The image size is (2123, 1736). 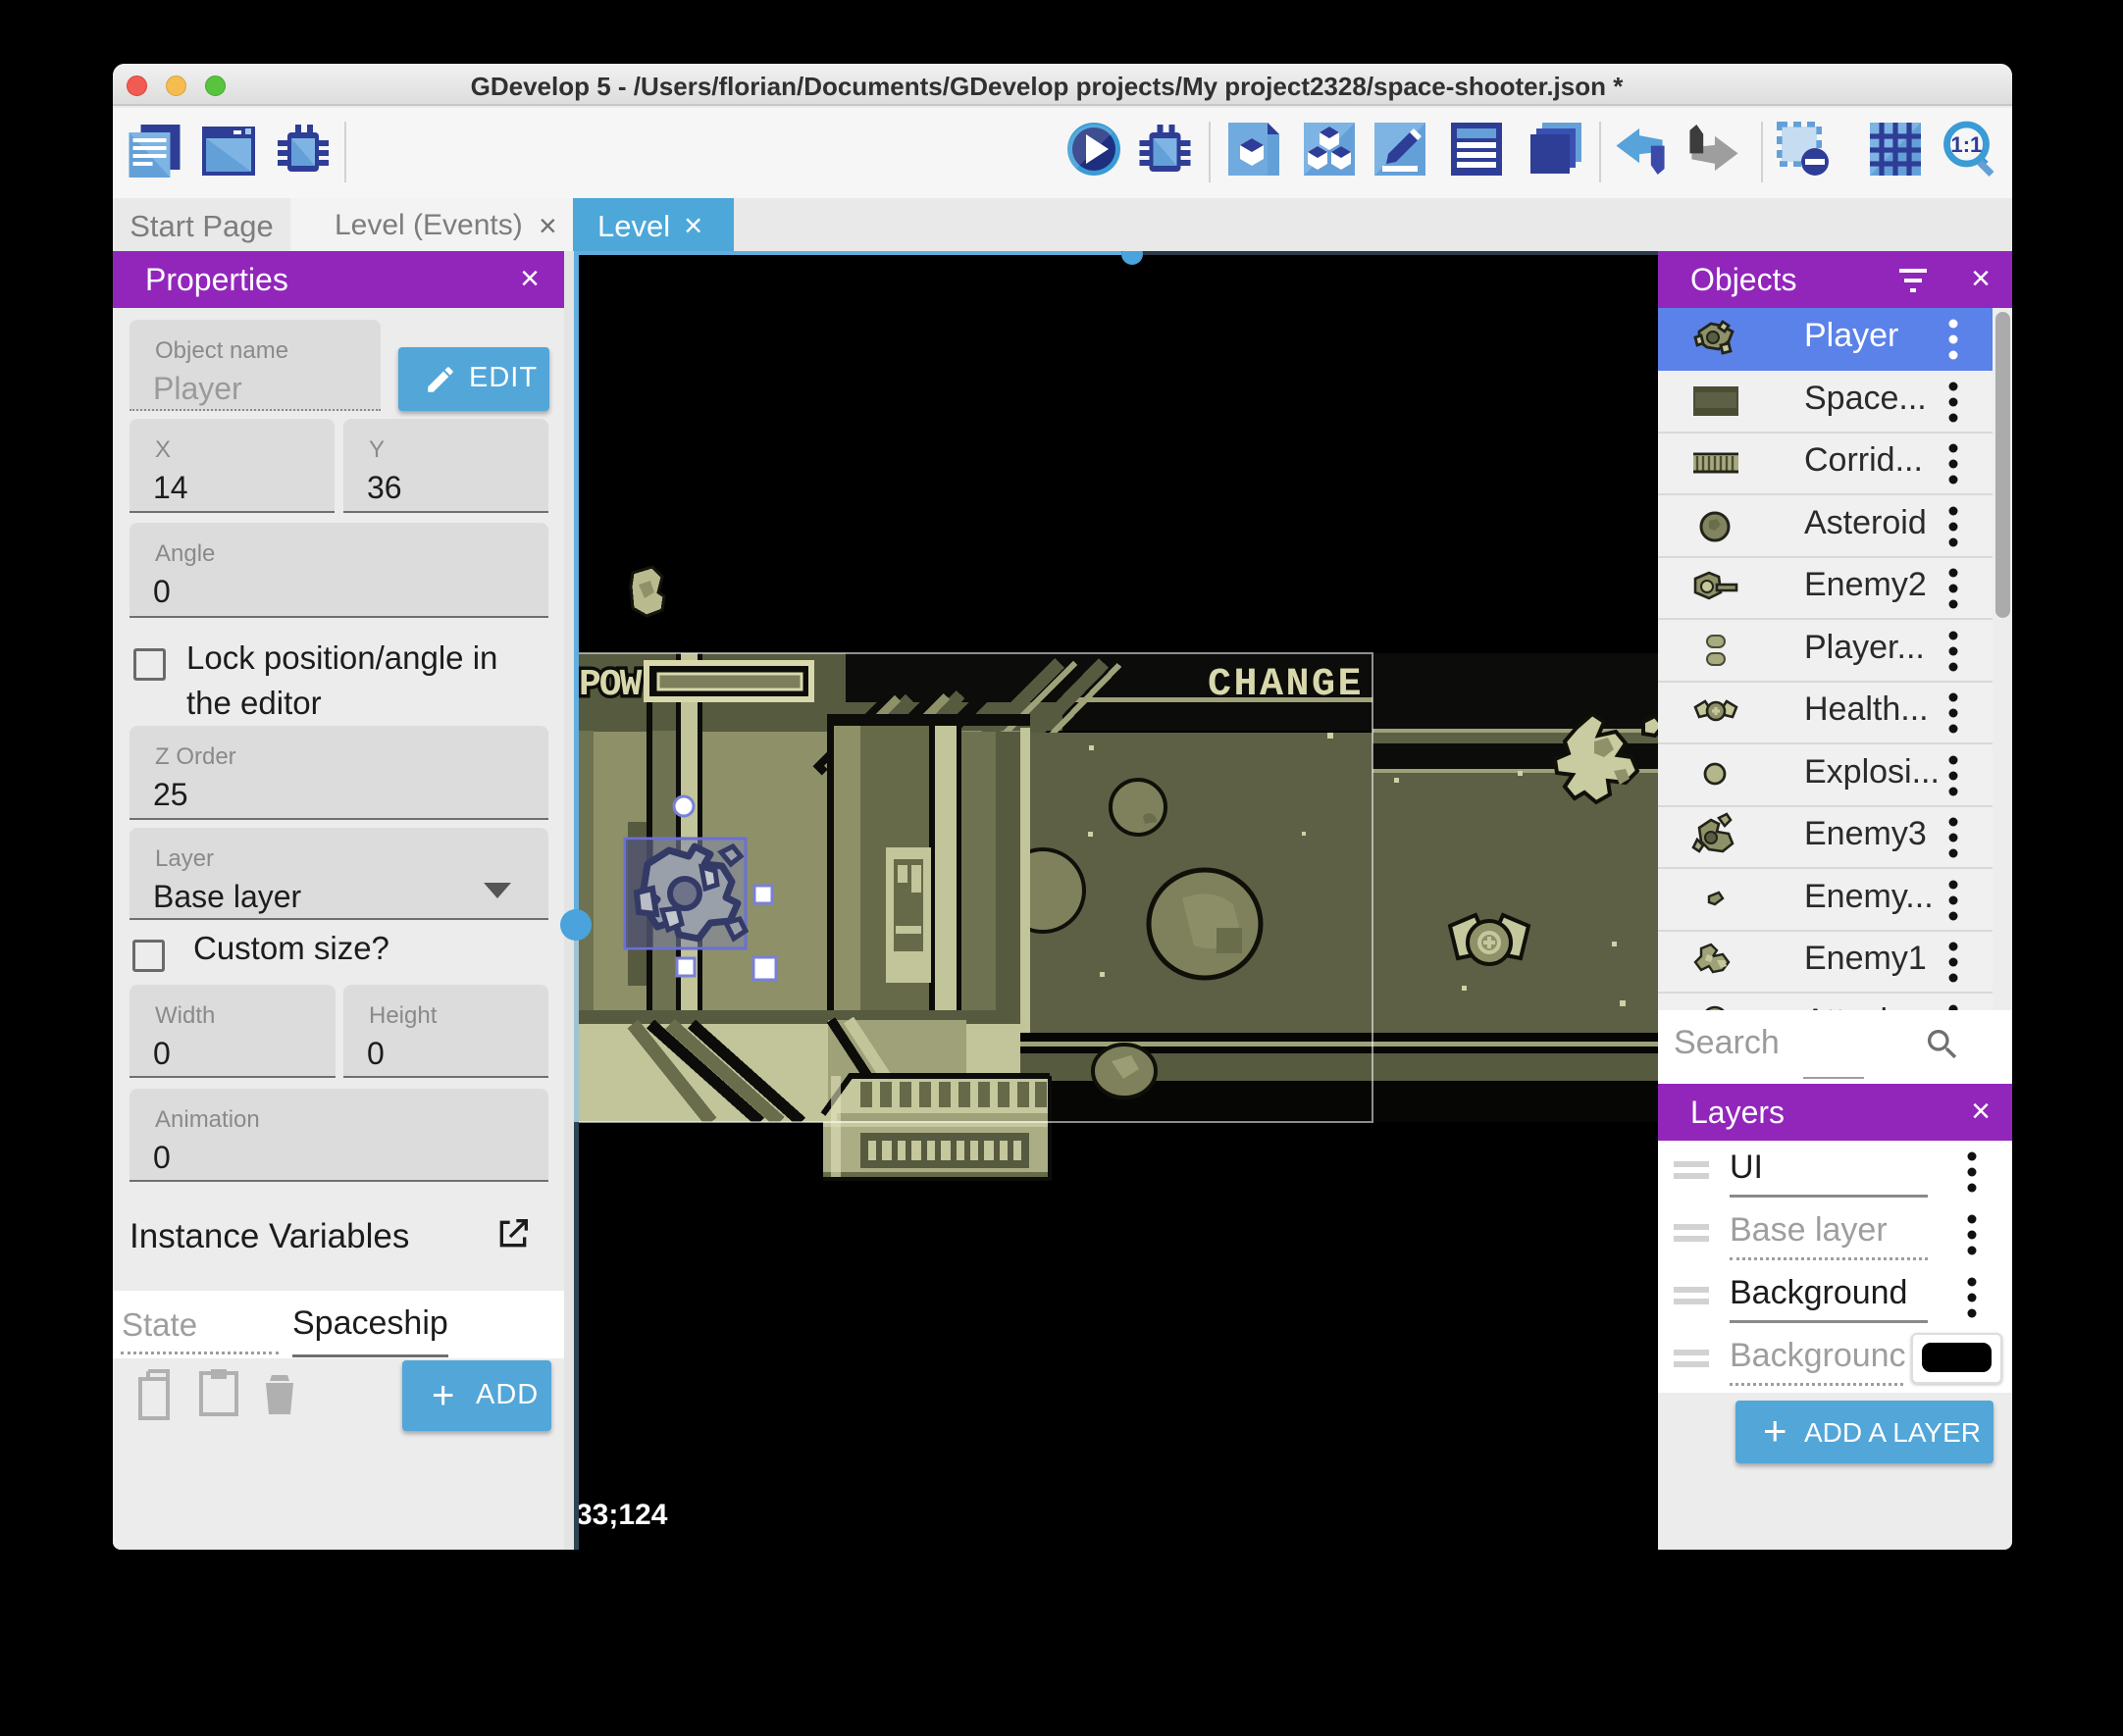 I want to click on svg-text: 1:1, so click(x=1967, y=145).